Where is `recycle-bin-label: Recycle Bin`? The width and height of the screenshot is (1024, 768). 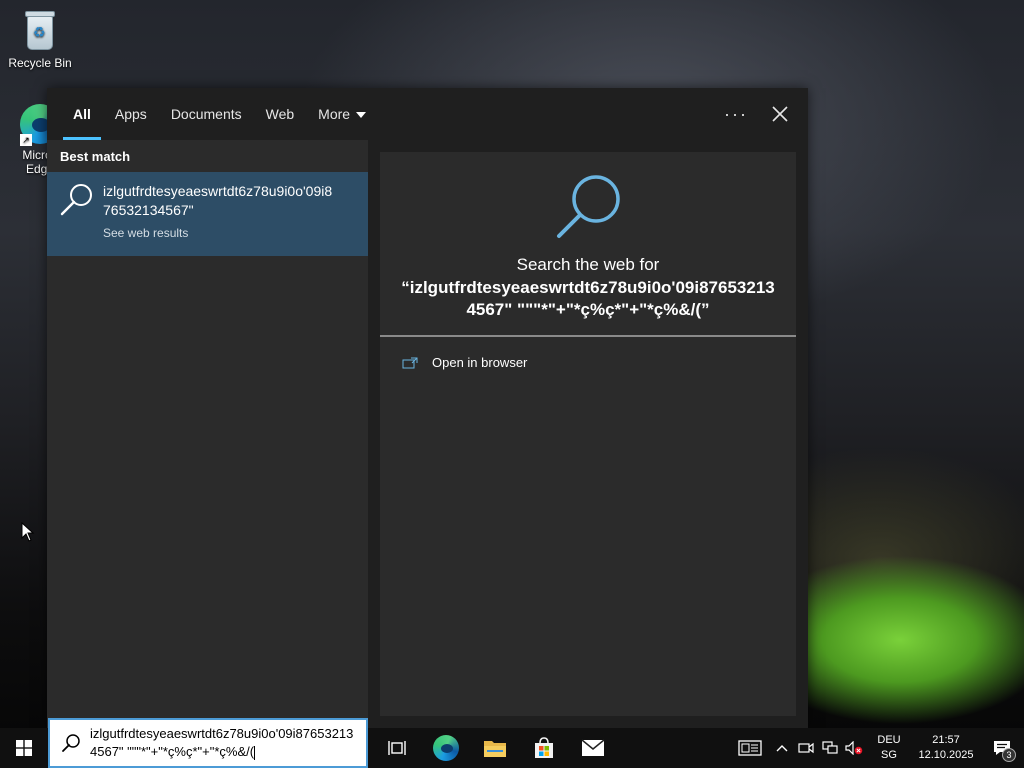
recycle-bin-label: Recycle Bin is located at coordinates (40, 63).